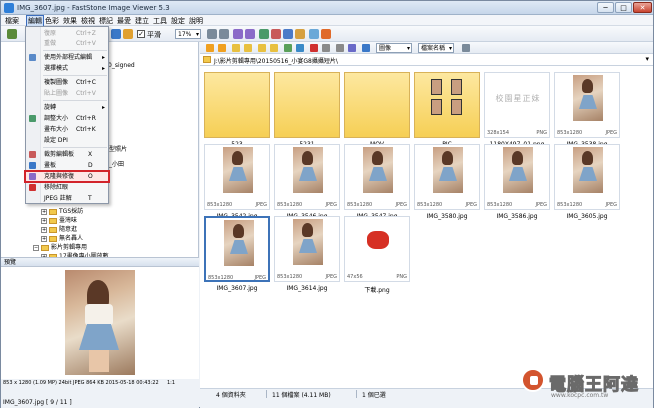 The width and height of the screenshot is (654, 408). I want to click on compare-icon, so click(340, 48).